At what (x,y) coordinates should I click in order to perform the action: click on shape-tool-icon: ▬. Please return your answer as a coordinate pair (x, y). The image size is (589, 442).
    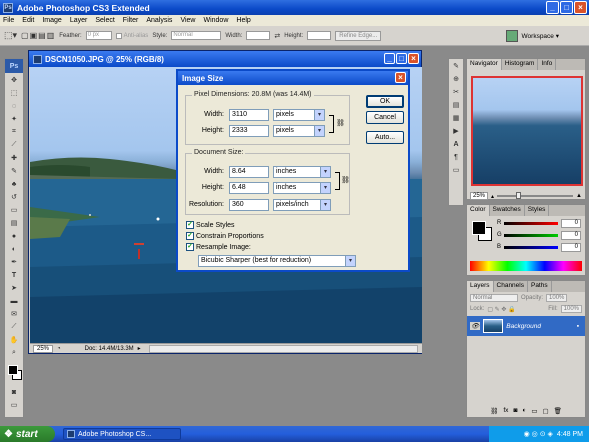
    Looking at the image, I should click on (14, 301).